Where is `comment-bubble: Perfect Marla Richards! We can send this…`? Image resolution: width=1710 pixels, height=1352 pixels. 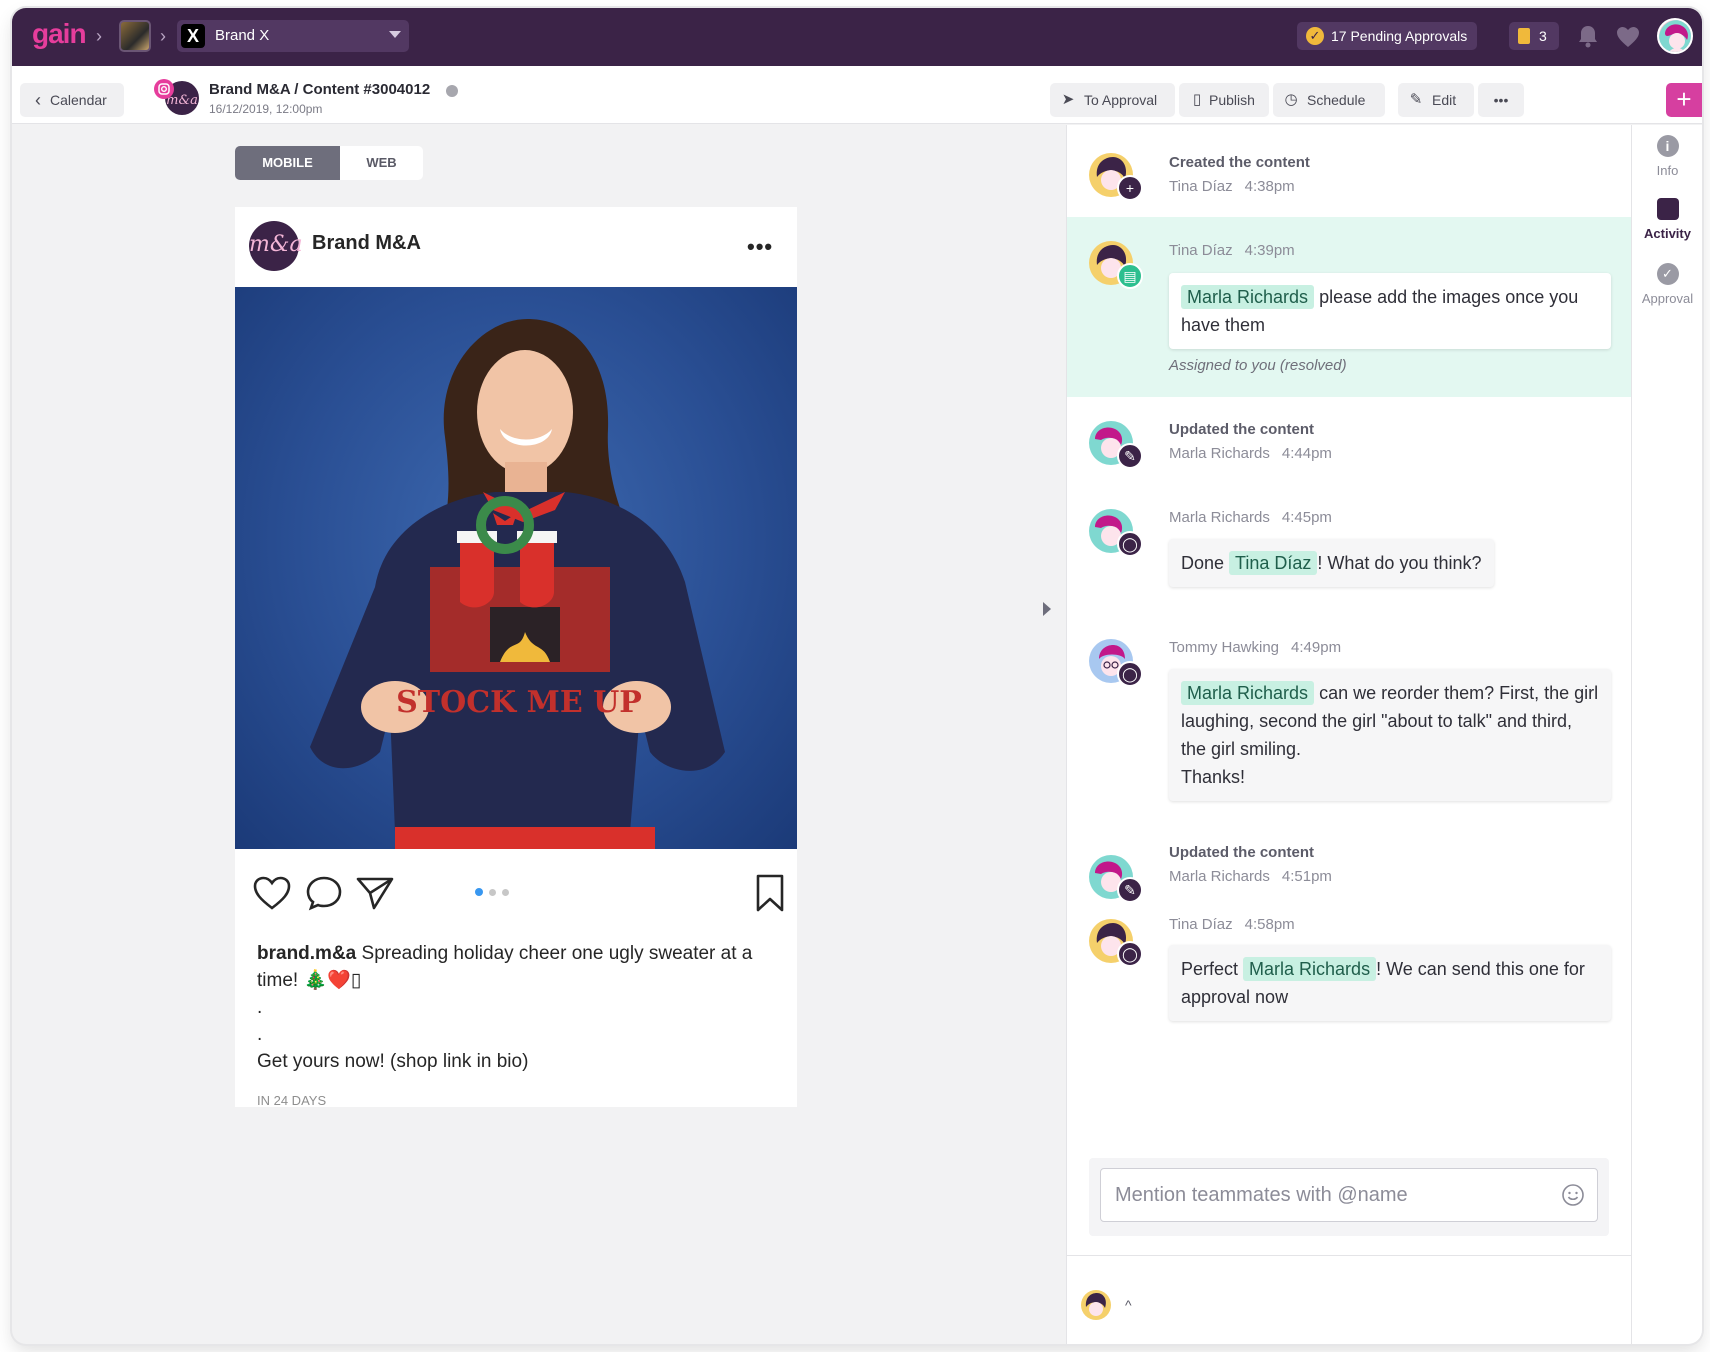
comment-bubble: Perfect Marla Richards! We can send this… is located at coordinates (1390, 983).